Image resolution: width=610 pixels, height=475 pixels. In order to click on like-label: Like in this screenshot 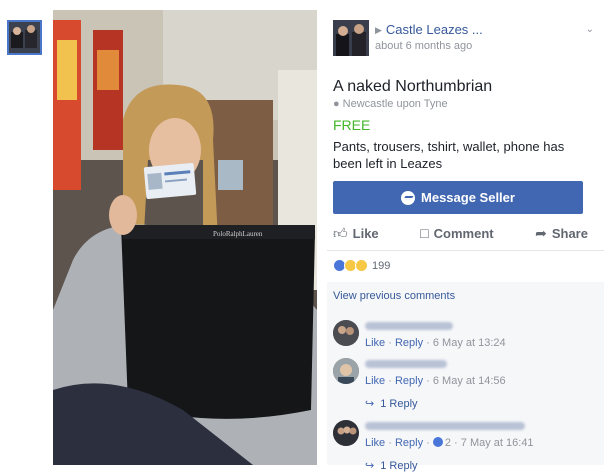, I will do `click(365, 233)`.